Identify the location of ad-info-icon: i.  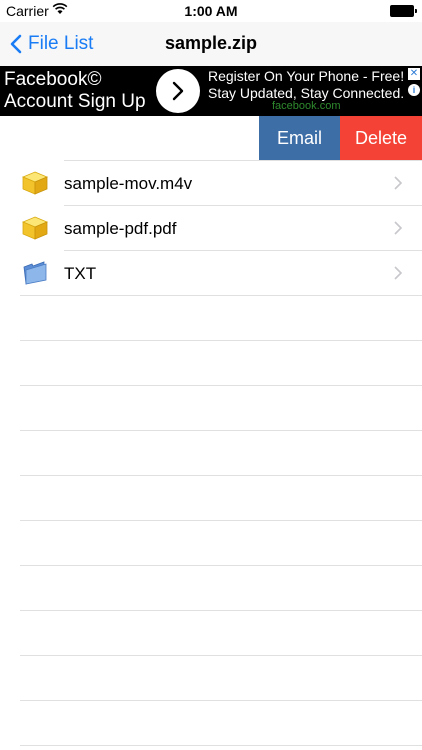
(414, 90).